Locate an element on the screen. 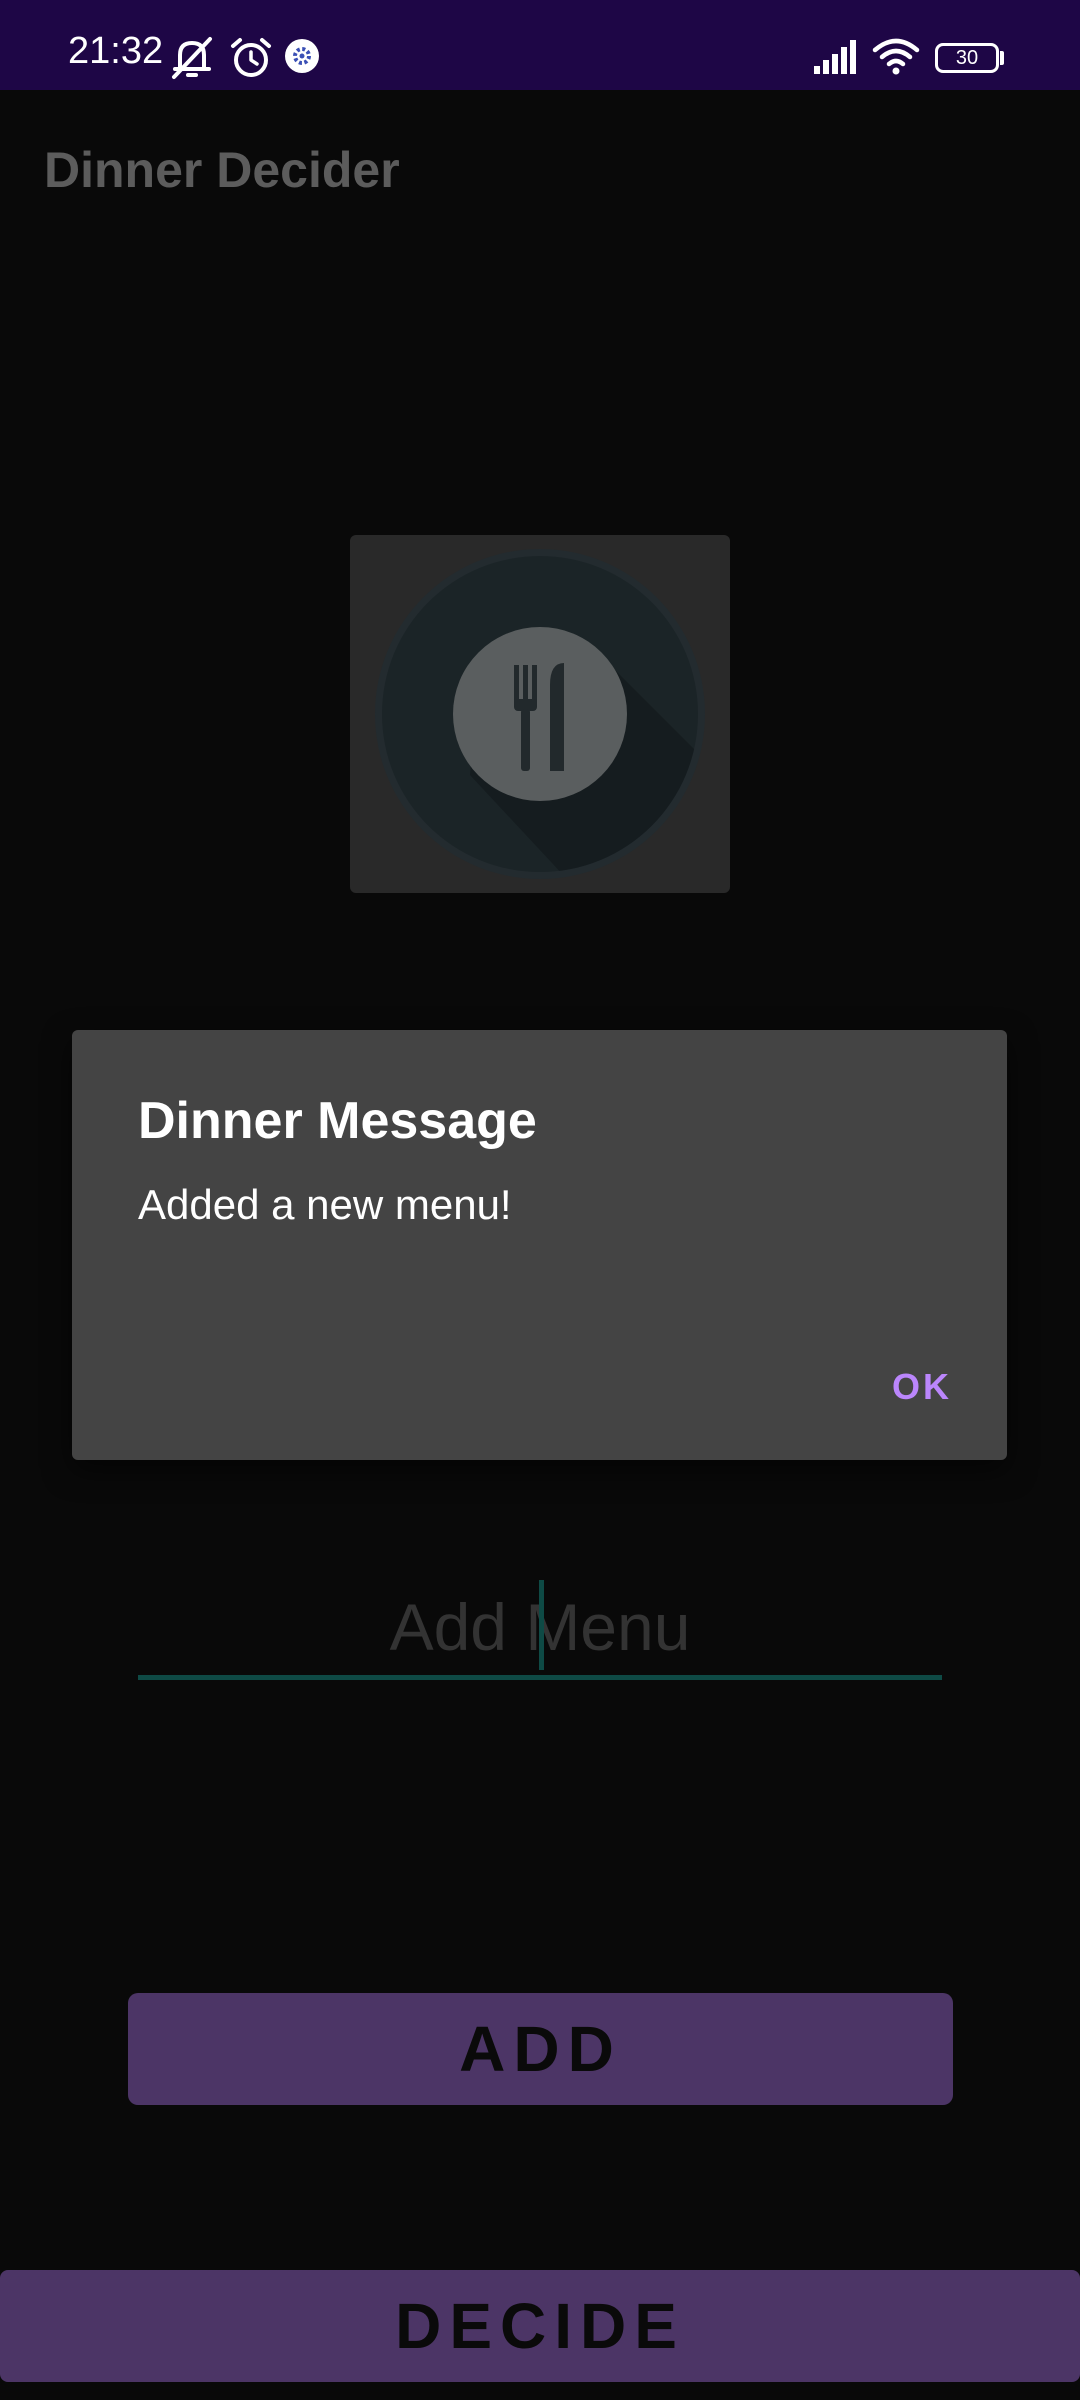 This screenshot has width=1080, height=2400. wifi-icon is located at coordinates (896, 56).